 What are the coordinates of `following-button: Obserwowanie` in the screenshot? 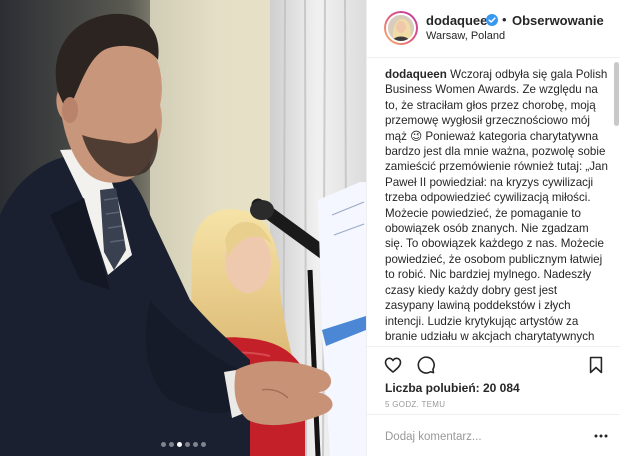 It's located at (558, 20).